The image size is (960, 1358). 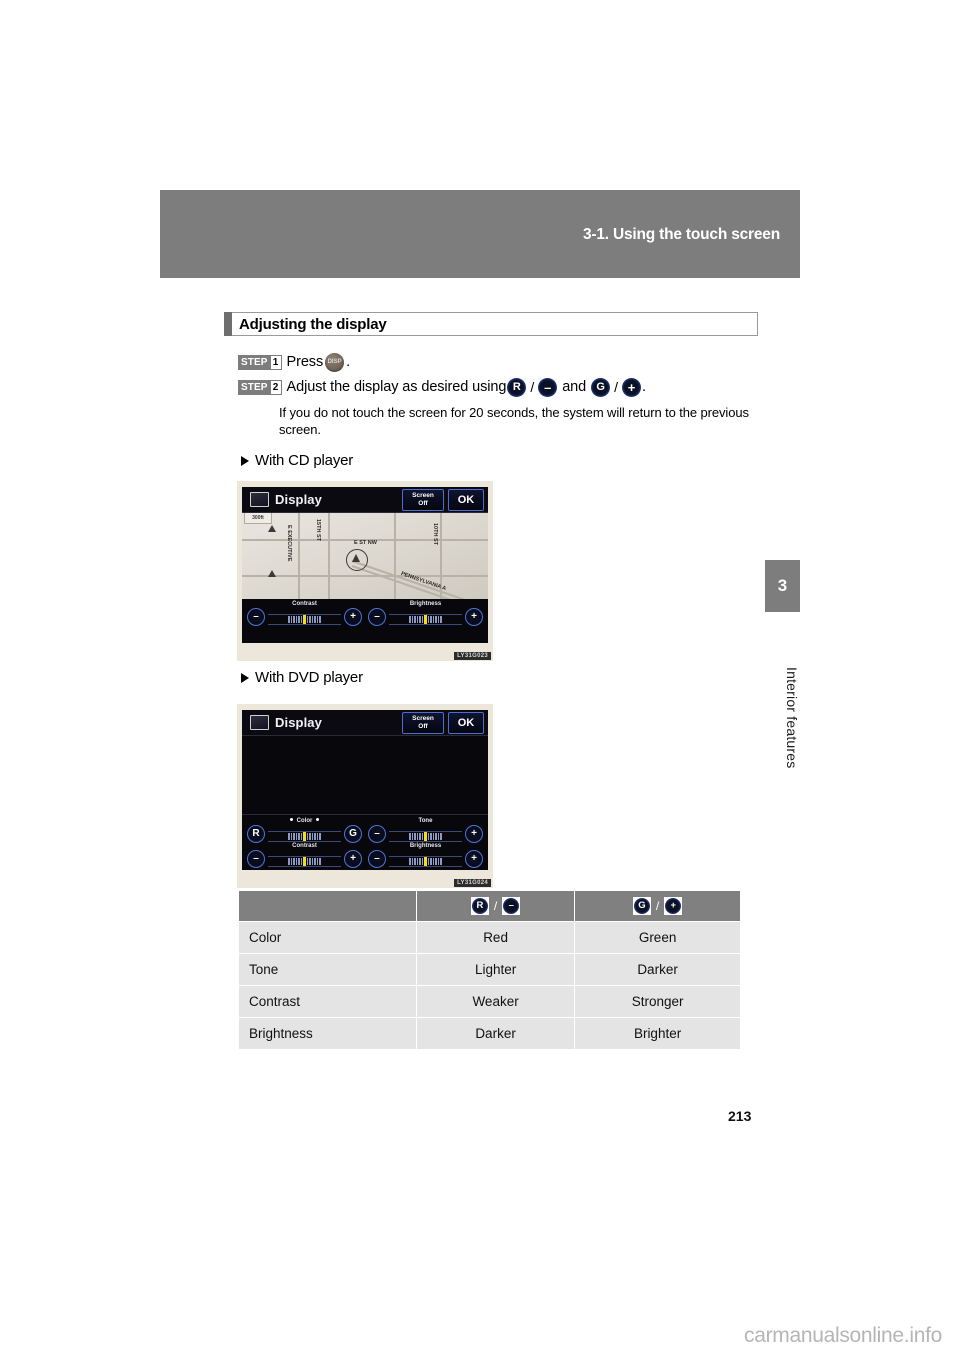 What do you see at coordinates (260, 387) in the screenshot?
I see `step-badge-2: STEP 2` at bounding box center [260, 387].